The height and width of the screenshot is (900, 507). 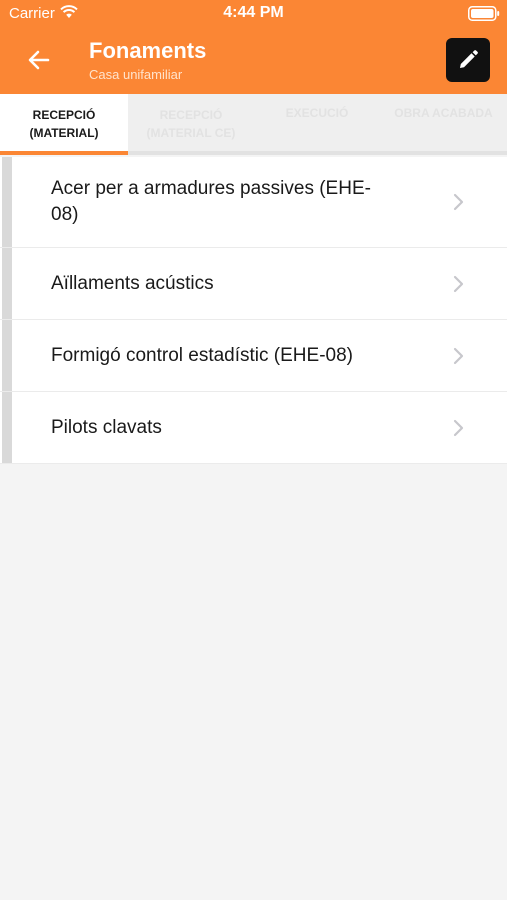 I want to click on page-title: Fonaments, so click(x=148, y=50).